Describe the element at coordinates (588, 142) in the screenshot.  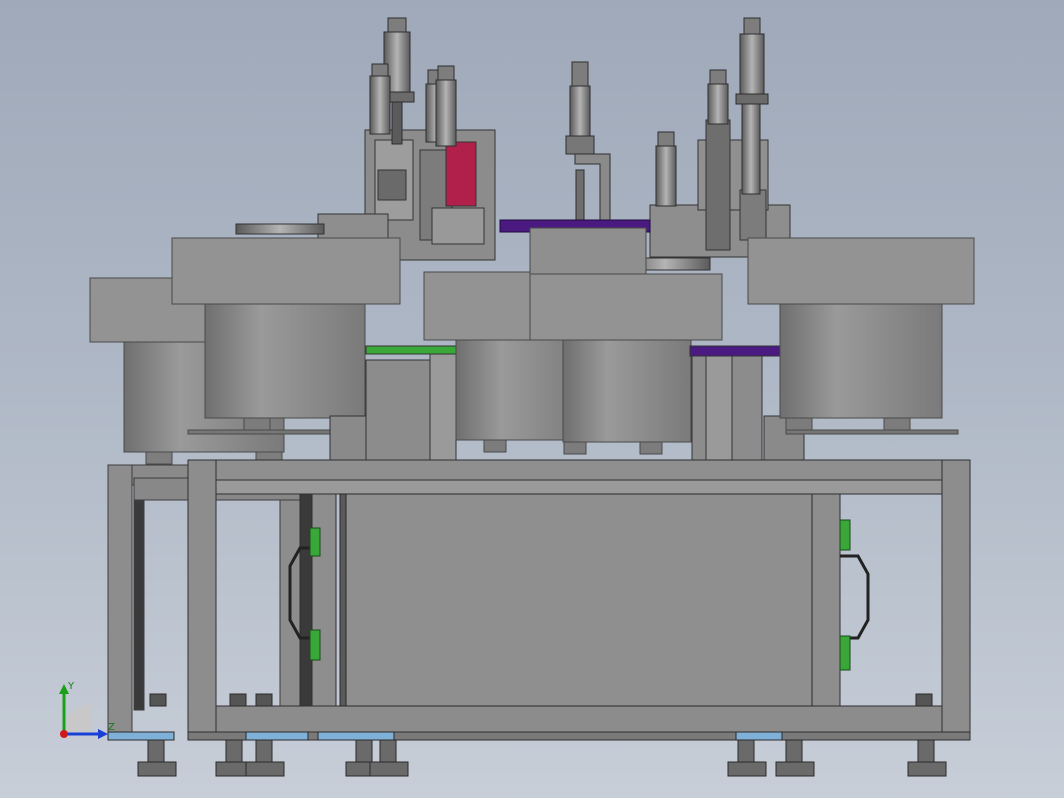
I see `pneumatic-cylinder-center` at that location.